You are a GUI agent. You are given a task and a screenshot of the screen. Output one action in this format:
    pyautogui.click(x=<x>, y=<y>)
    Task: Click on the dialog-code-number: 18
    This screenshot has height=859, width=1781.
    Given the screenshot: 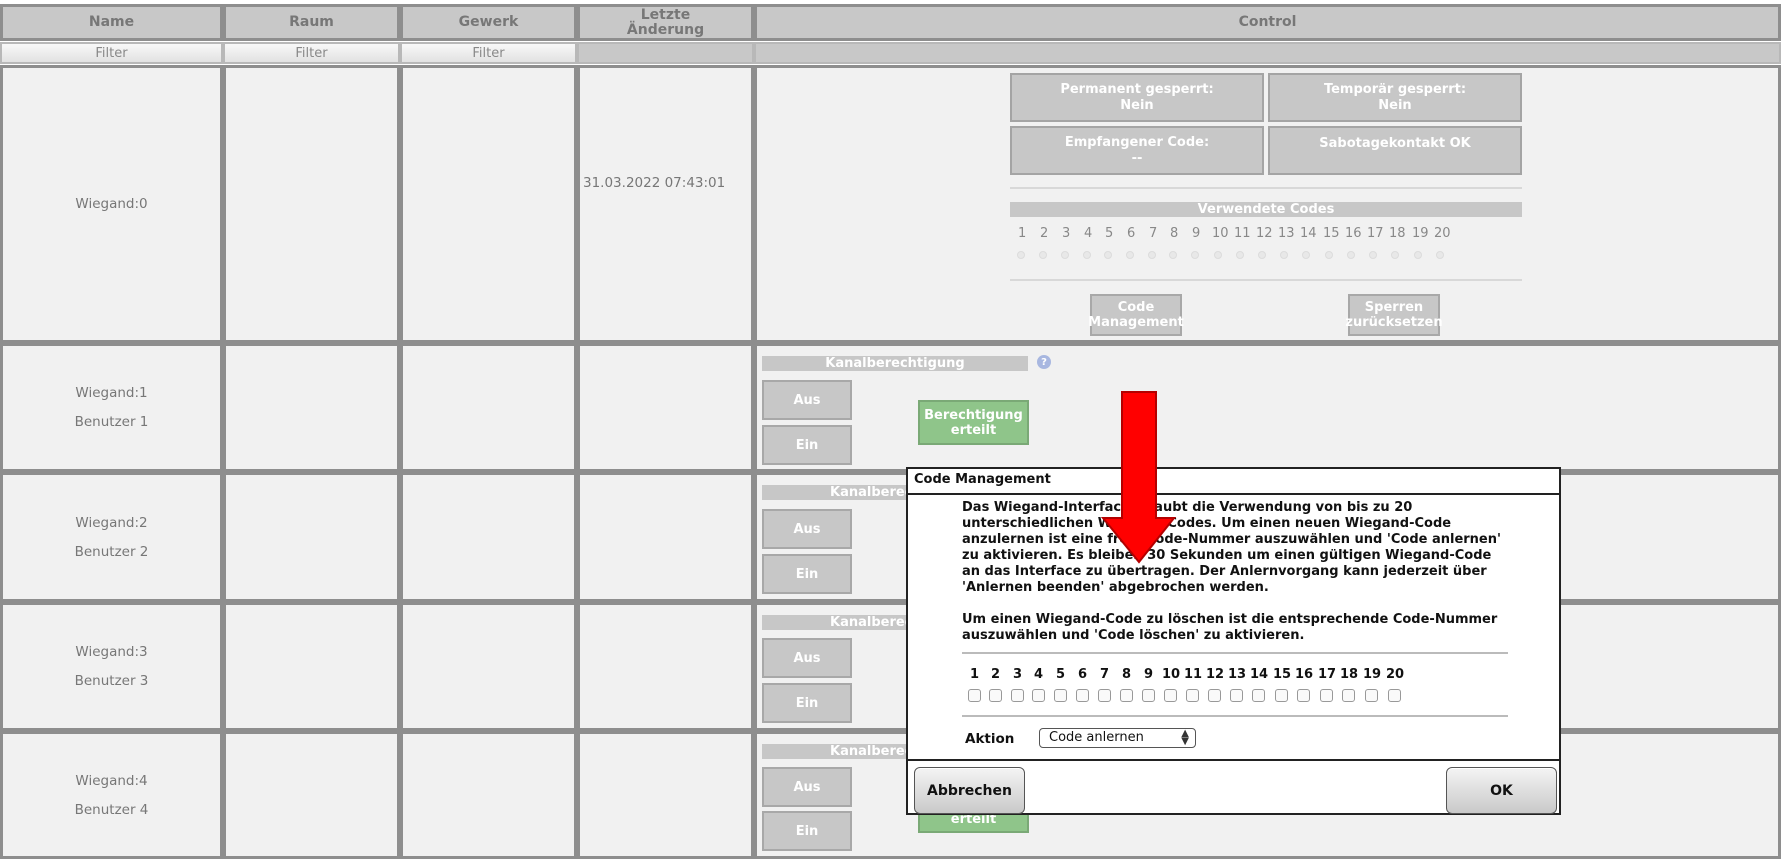 What is the action you would take?
    pyautogui.click(x=1349, y=674)
    